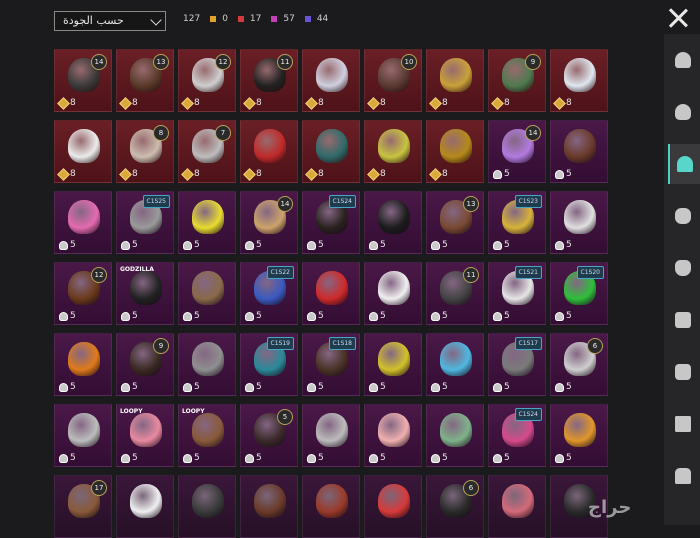  What do you see at coordinates (579, 364) in the screenshot?
I see `inventory-item: 65` at bounding box center [579, 364].